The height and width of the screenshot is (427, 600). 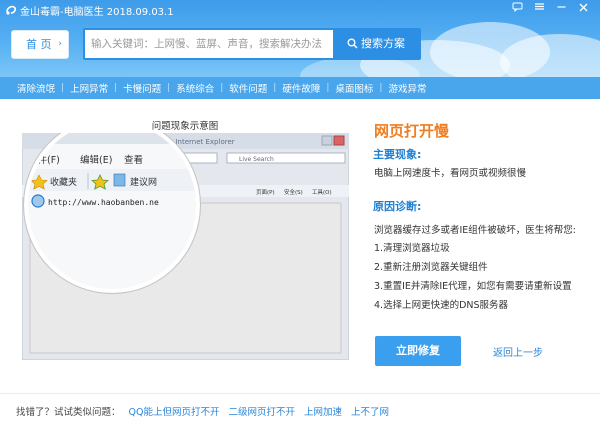 What do you see at coordinates (583, 9) in the screenshot?
I see `close-icon` at bounding box center [583, 9].